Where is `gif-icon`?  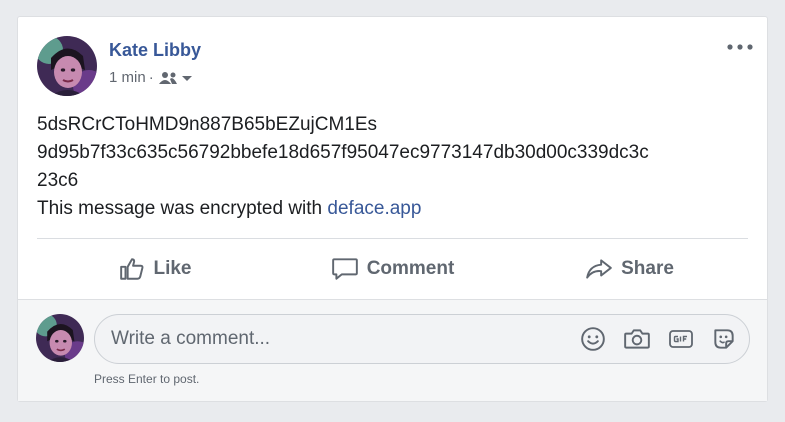
gif-icon is located at coordinates (681, 339).